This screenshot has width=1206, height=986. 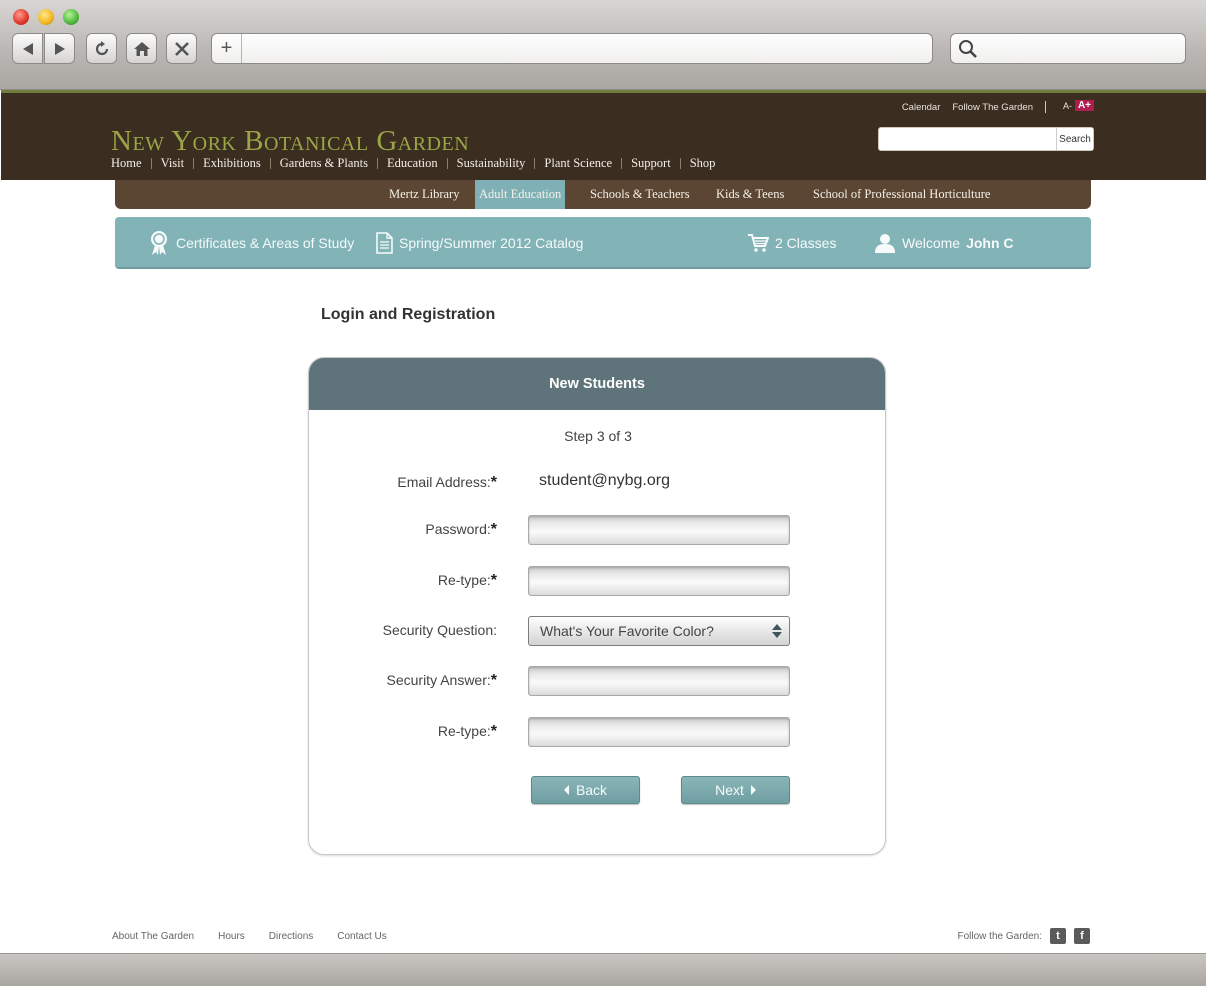 I want to click on security-answer-row: Security Answer:*, so click(x=597, y=681).